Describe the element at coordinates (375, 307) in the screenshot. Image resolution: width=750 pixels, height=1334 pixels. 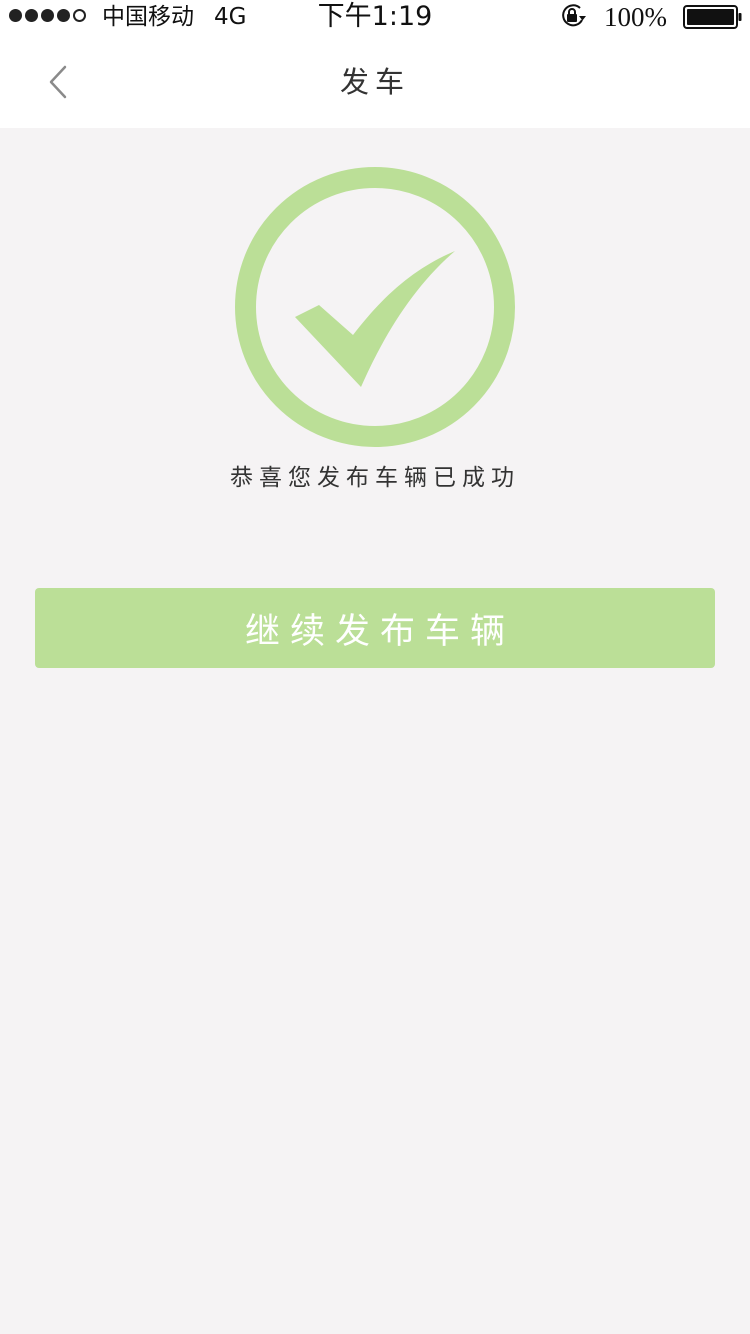
I see `check-circle-icon` at that location.